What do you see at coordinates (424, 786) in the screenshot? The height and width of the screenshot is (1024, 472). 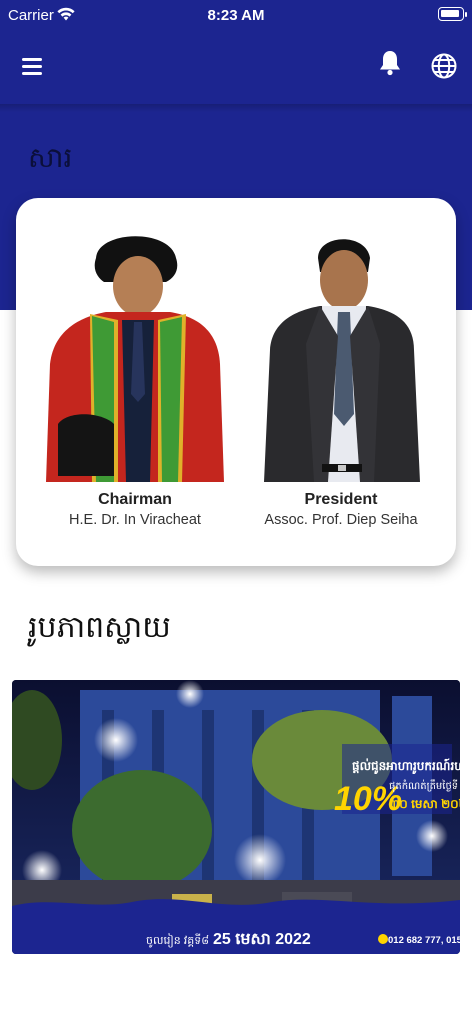 I see `banner-deadline-label: ផុតកំណត់ត្រឹមថ្ងៃទី` at bounding box center [424, 786].